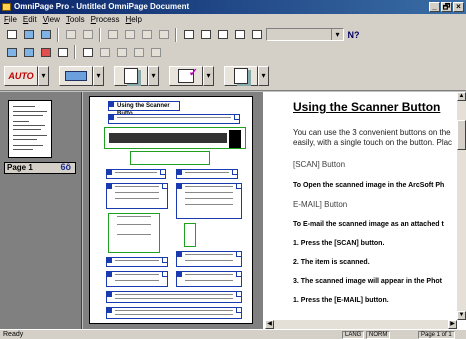 This screenshot has width=466, height=339. I want to click on undo-button, so click(163, 34).